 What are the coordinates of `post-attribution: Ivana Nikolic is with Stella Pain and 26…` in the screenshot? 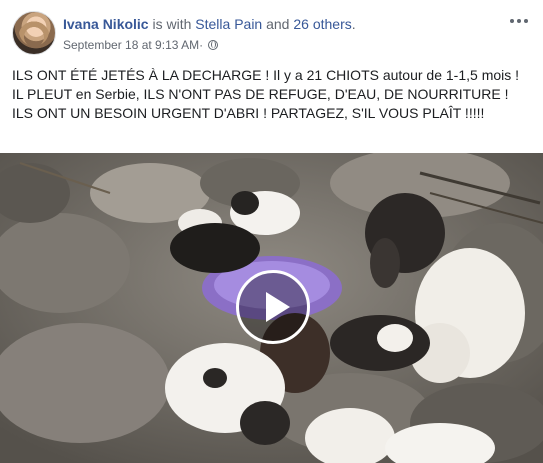 It's located at (209, 24).